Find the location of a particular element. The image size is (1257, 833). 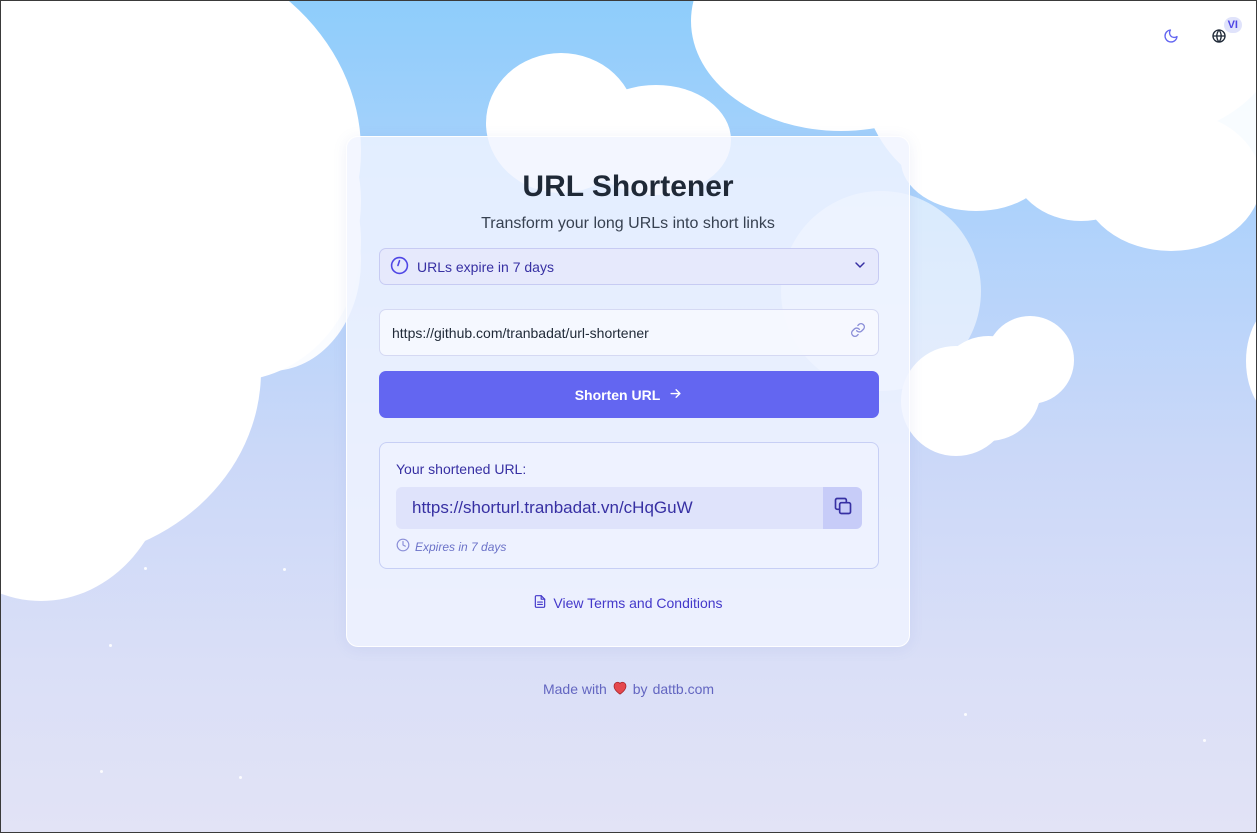

copy-button is located at coordinates (842, 508).